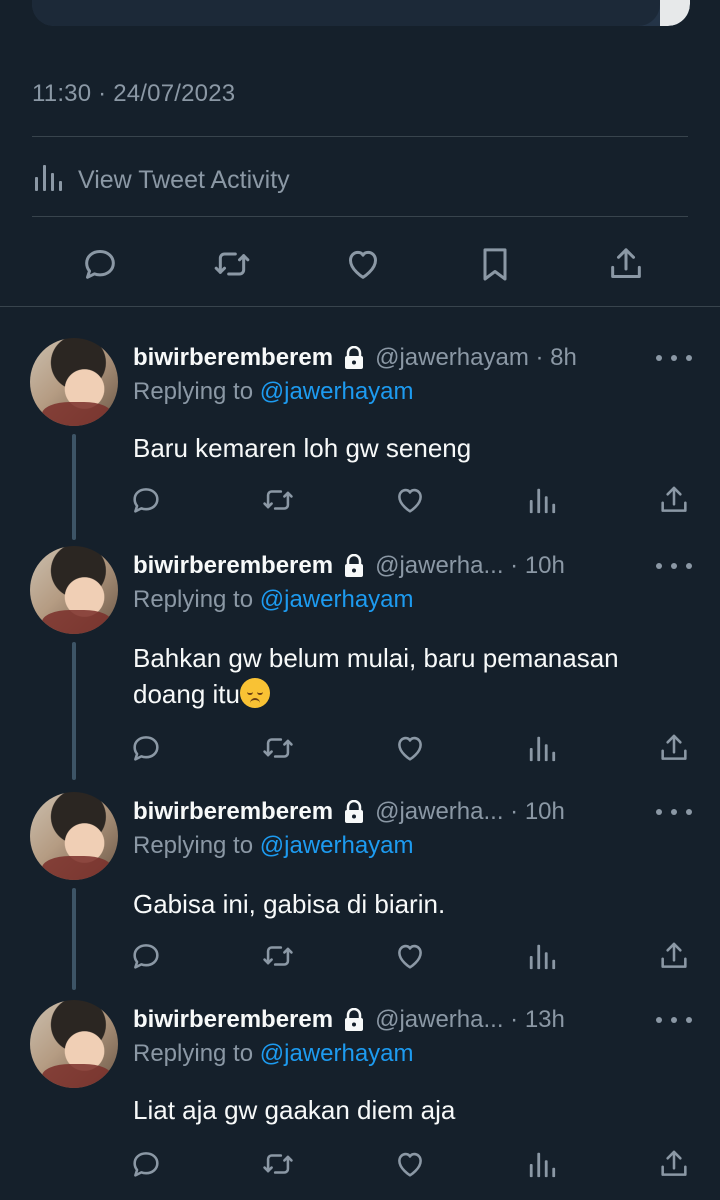  Describe the element at coordinates (302, 448) in the screenshot. I see `reply-text: Baru kemaren loh gw seneng` at that location.